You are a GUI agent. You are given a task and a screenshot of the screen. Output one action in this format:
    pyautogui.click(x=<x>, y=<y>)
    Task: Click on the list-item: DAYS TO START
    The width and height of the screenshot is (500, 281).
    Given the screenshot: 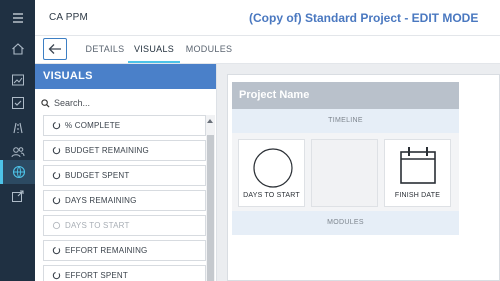 What is the action you would take?
    pyautogui.click(x=124, y=225)
    